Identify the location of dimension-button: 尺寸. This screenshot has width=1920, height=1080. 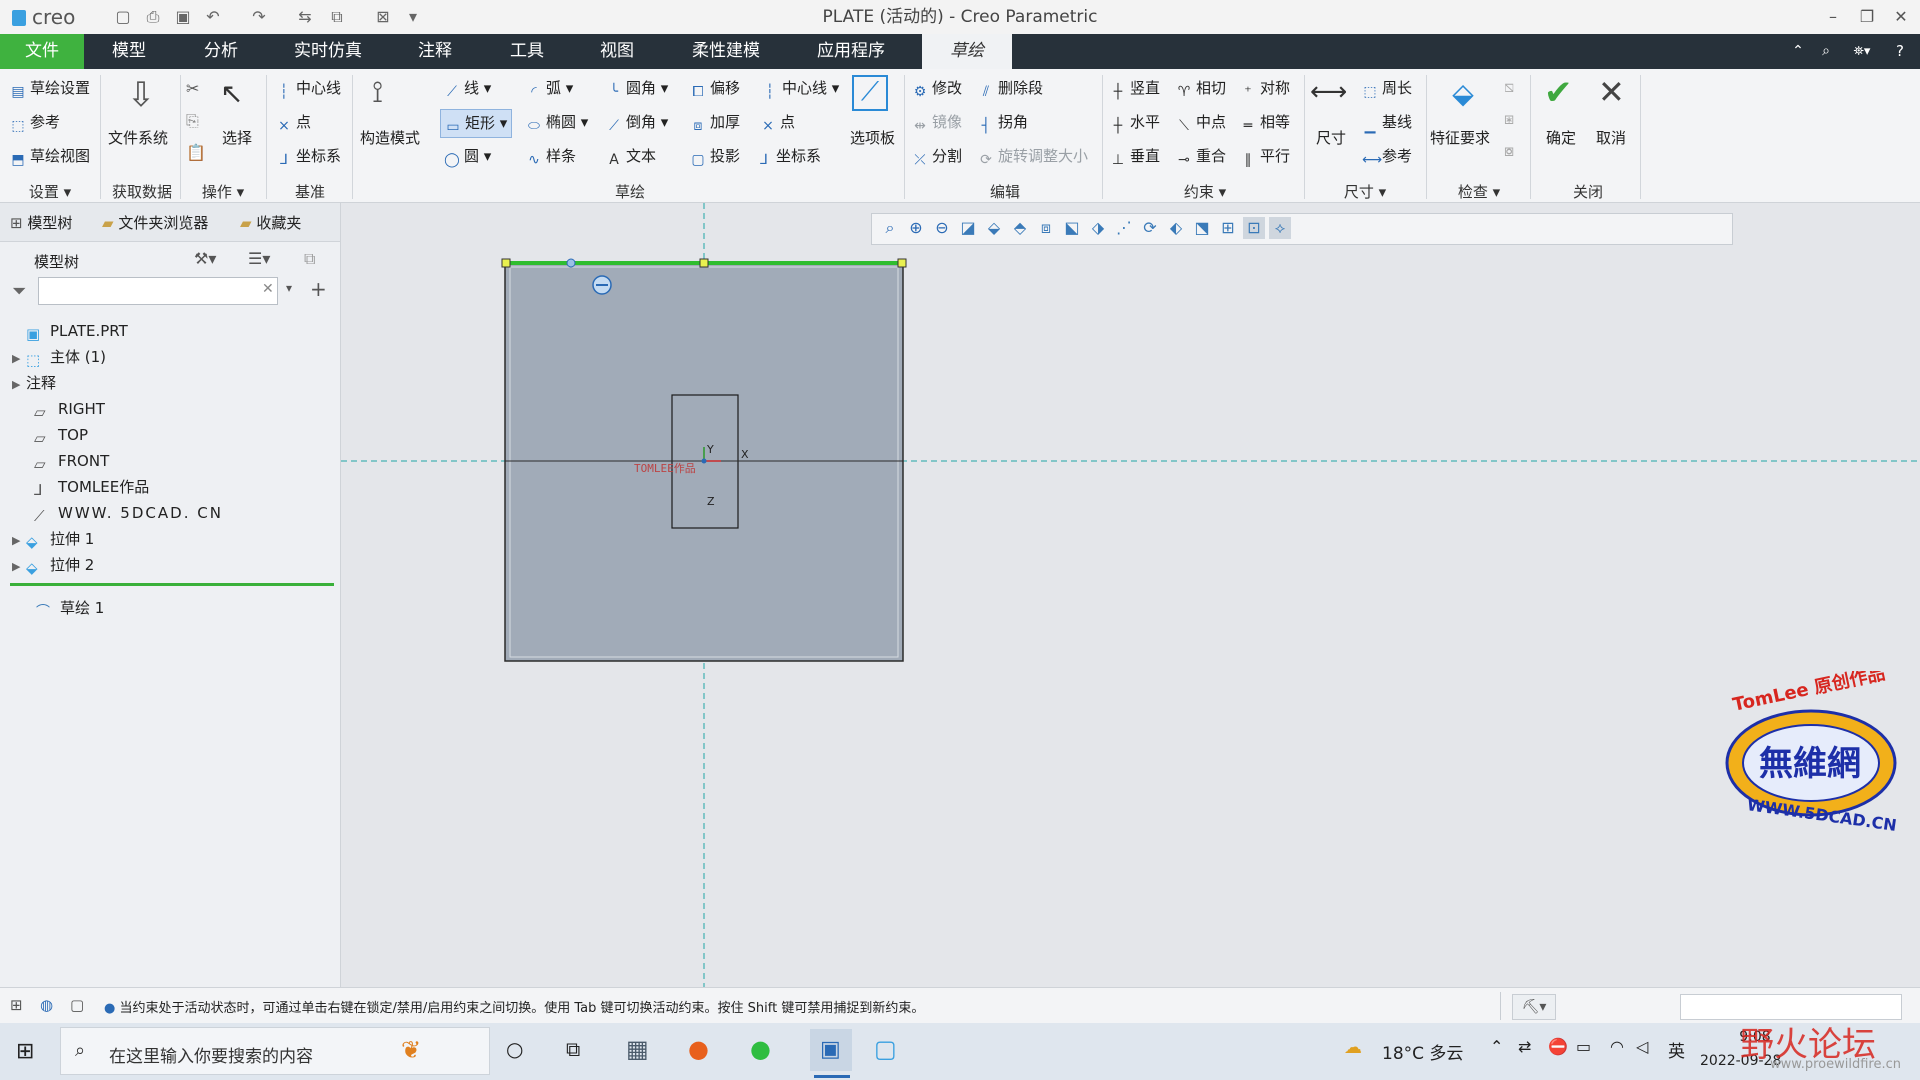
(1331, 137).